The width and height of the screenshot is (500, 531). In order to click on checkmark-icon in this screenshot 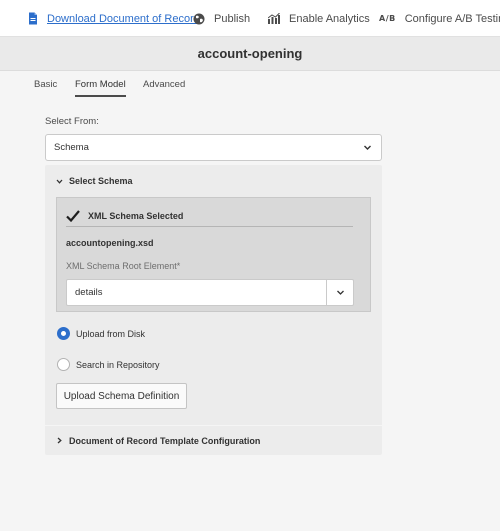, I will do `click(73, 216)`.